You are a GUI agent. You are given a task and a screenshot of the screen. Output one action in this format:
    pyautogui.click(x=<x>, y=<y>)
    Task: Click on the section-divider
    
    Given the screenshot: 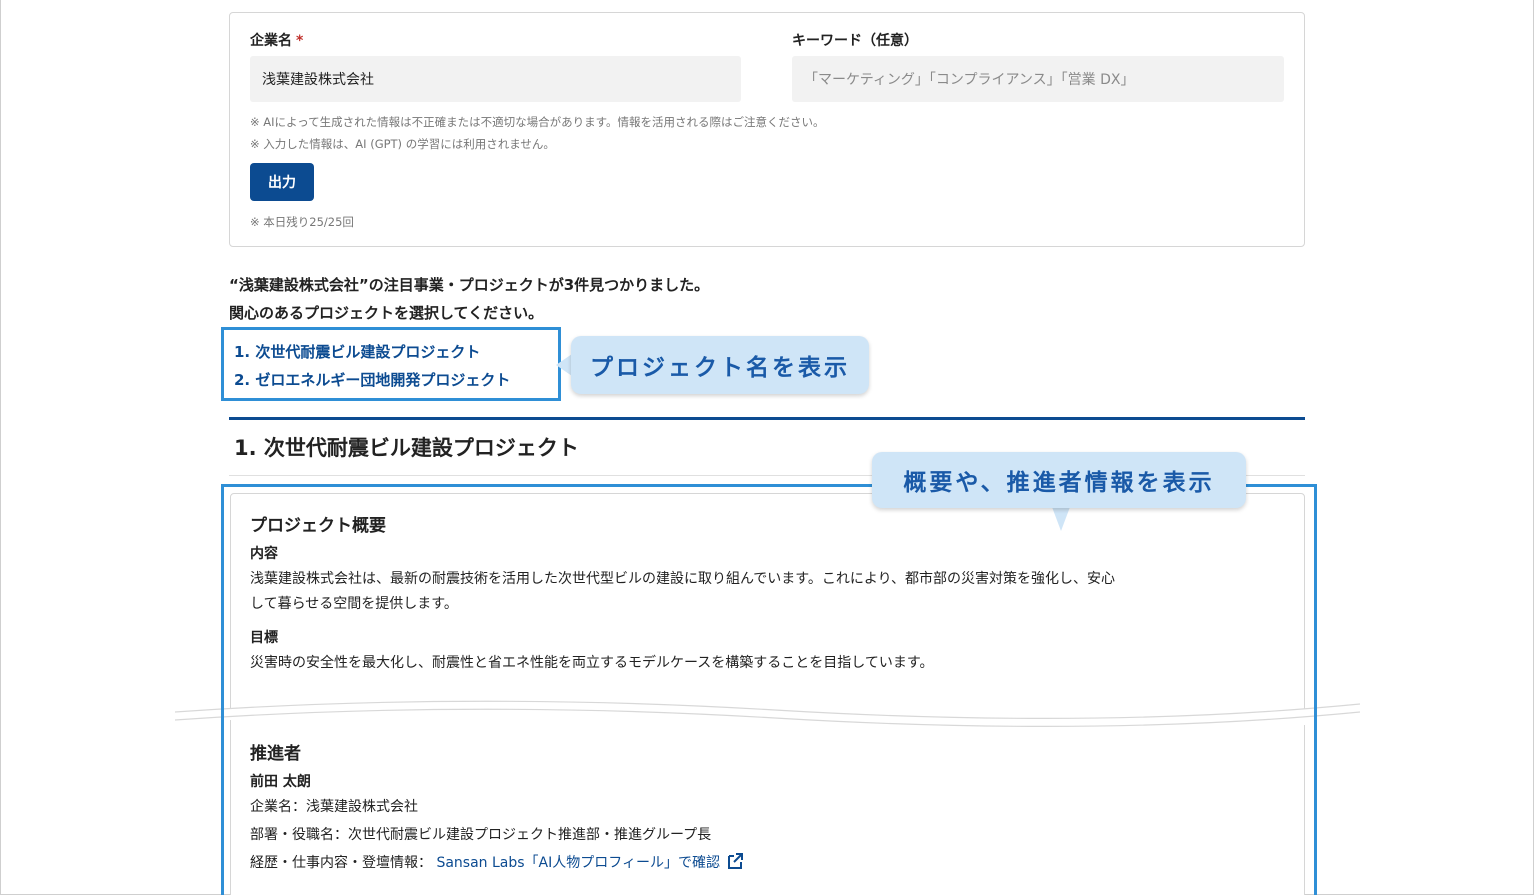 What is the action you would take?
    pyautogui.click(x=767, y=418)
    